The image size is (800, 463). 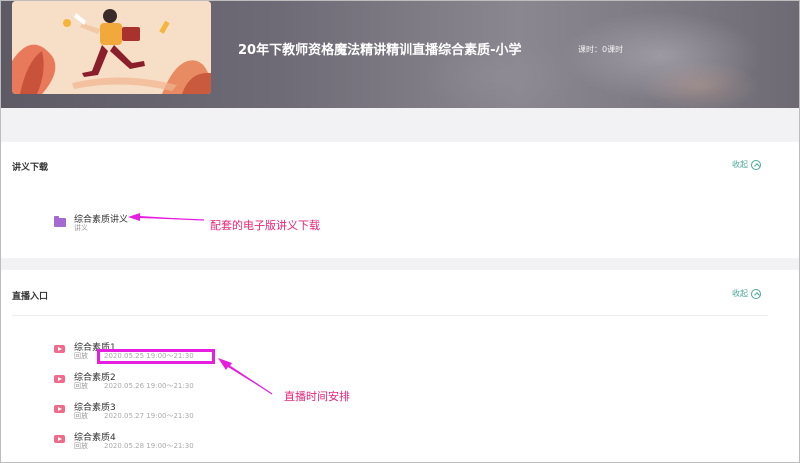 I want to click on handout-annotation: 配套的电子版讲义下载, so click(x=265, y=225).